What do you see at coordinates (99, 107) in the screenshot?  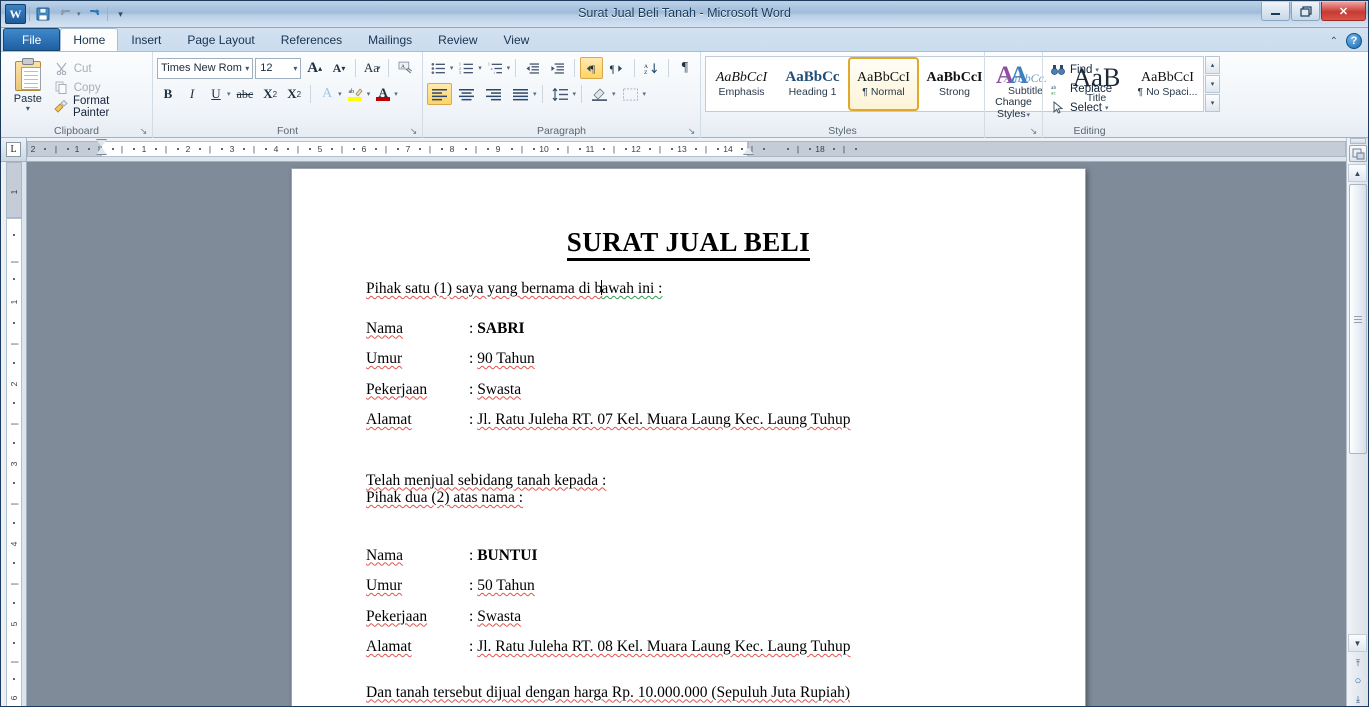 I see `format-painter-button: Format Painter` at bounding box center [99, 107].